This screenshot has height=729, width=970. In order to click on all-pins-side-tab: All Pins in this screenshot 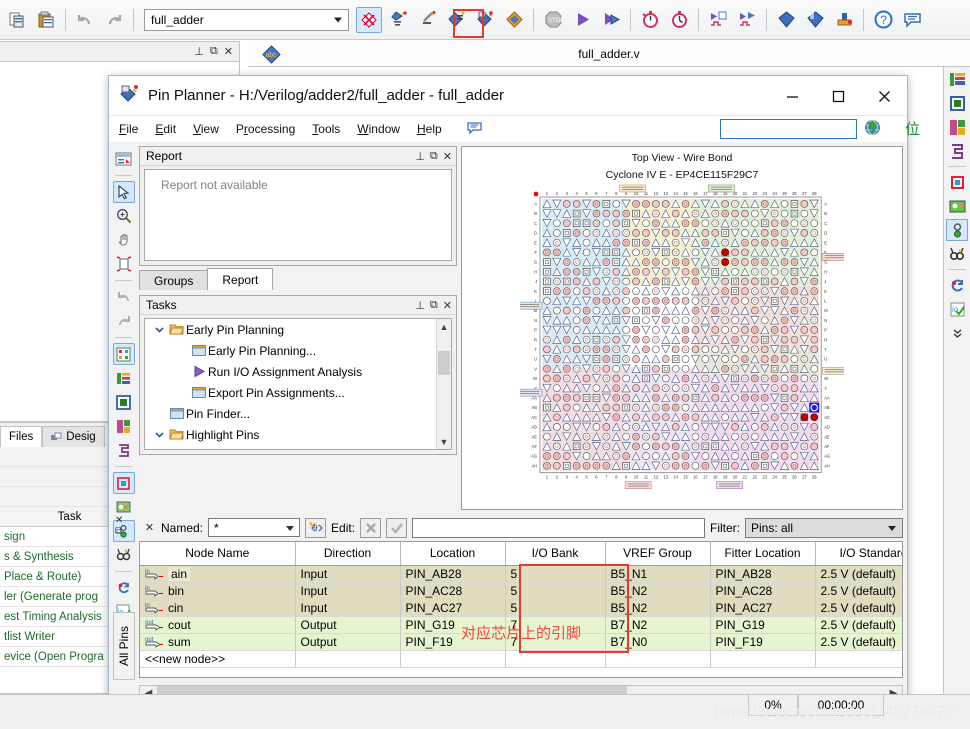, I will do `click(124, 646)`.